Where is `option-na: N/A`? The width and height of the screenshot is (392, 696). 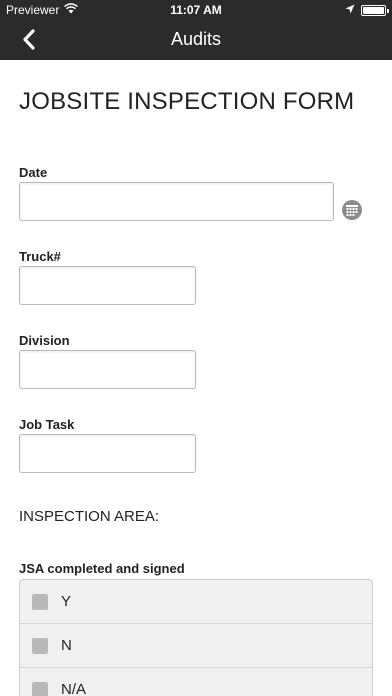 option-na: N/A is located at coordinates (196, 682).